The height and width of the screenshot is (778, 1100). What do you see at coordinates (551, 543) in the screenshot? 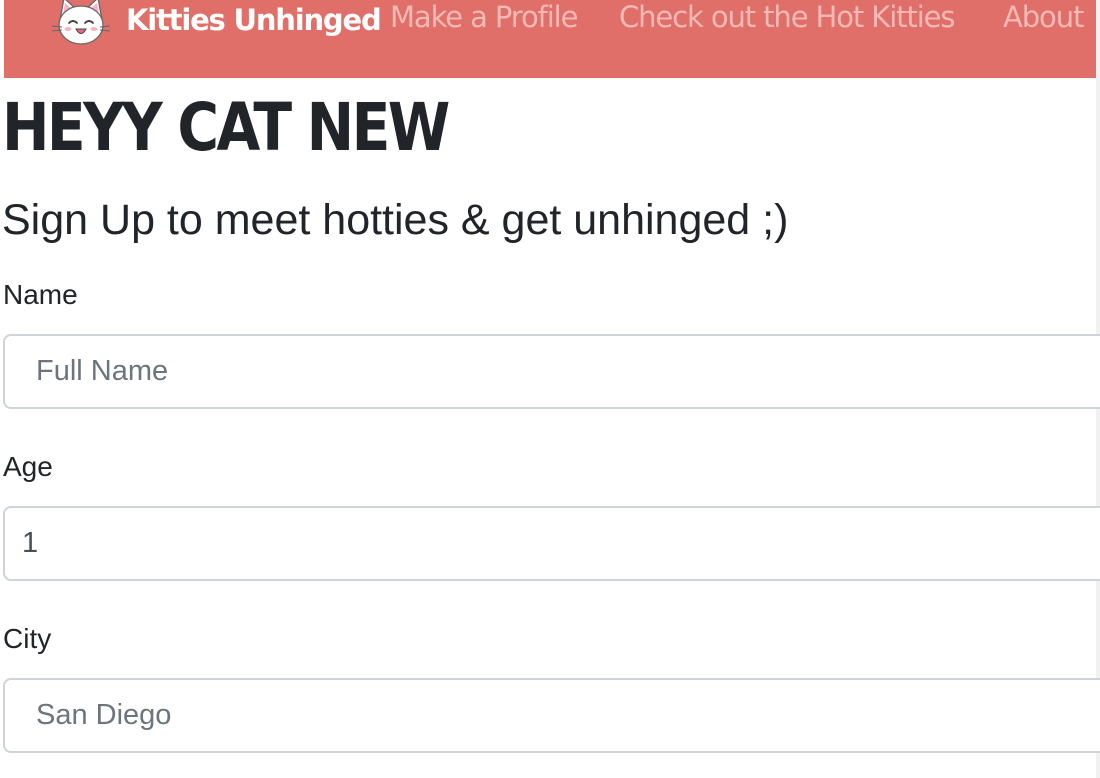
I see `age-input` at bounding box center [551, 543].